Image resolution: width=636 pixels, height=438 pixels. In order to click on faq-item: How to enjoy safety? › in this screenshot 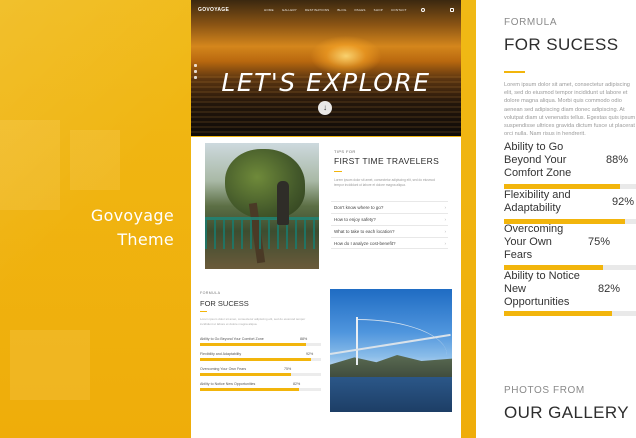, I will do `click(389, 219)`.